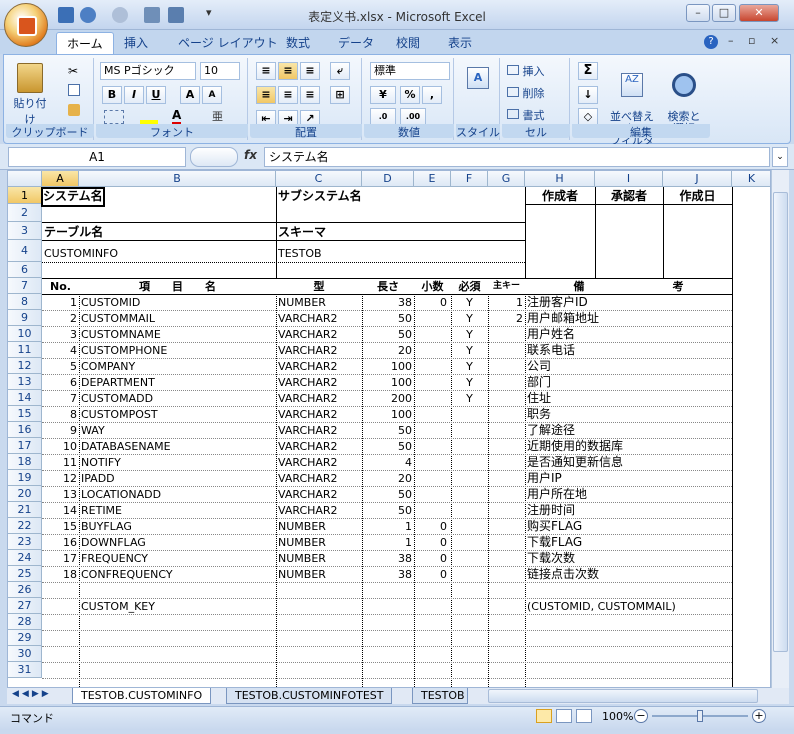  What do you see at coordinates (25, 366) in the screenshot?
I see `row-header: 12` at bounding box center [25, 366].